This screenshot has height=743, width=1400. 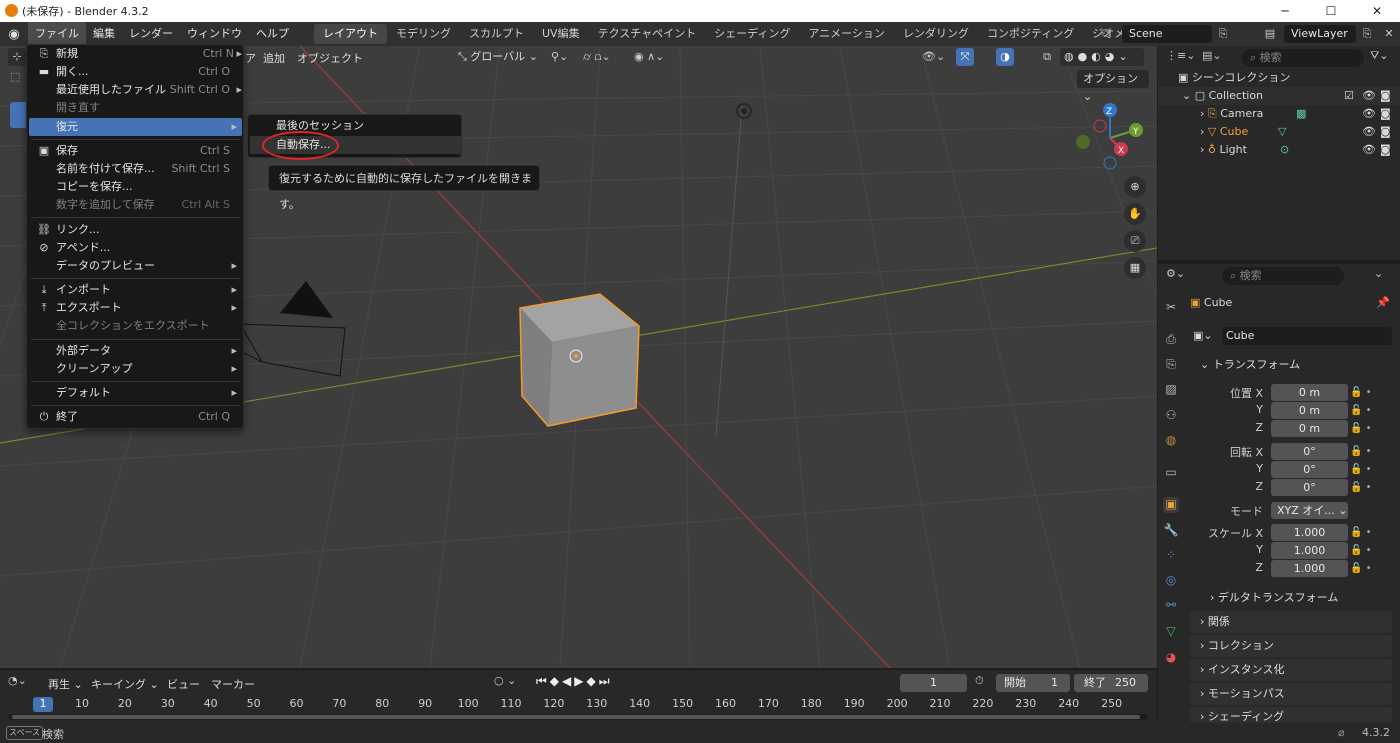 I want to click on view-menu: ビュー, so click(x=183, y=684).